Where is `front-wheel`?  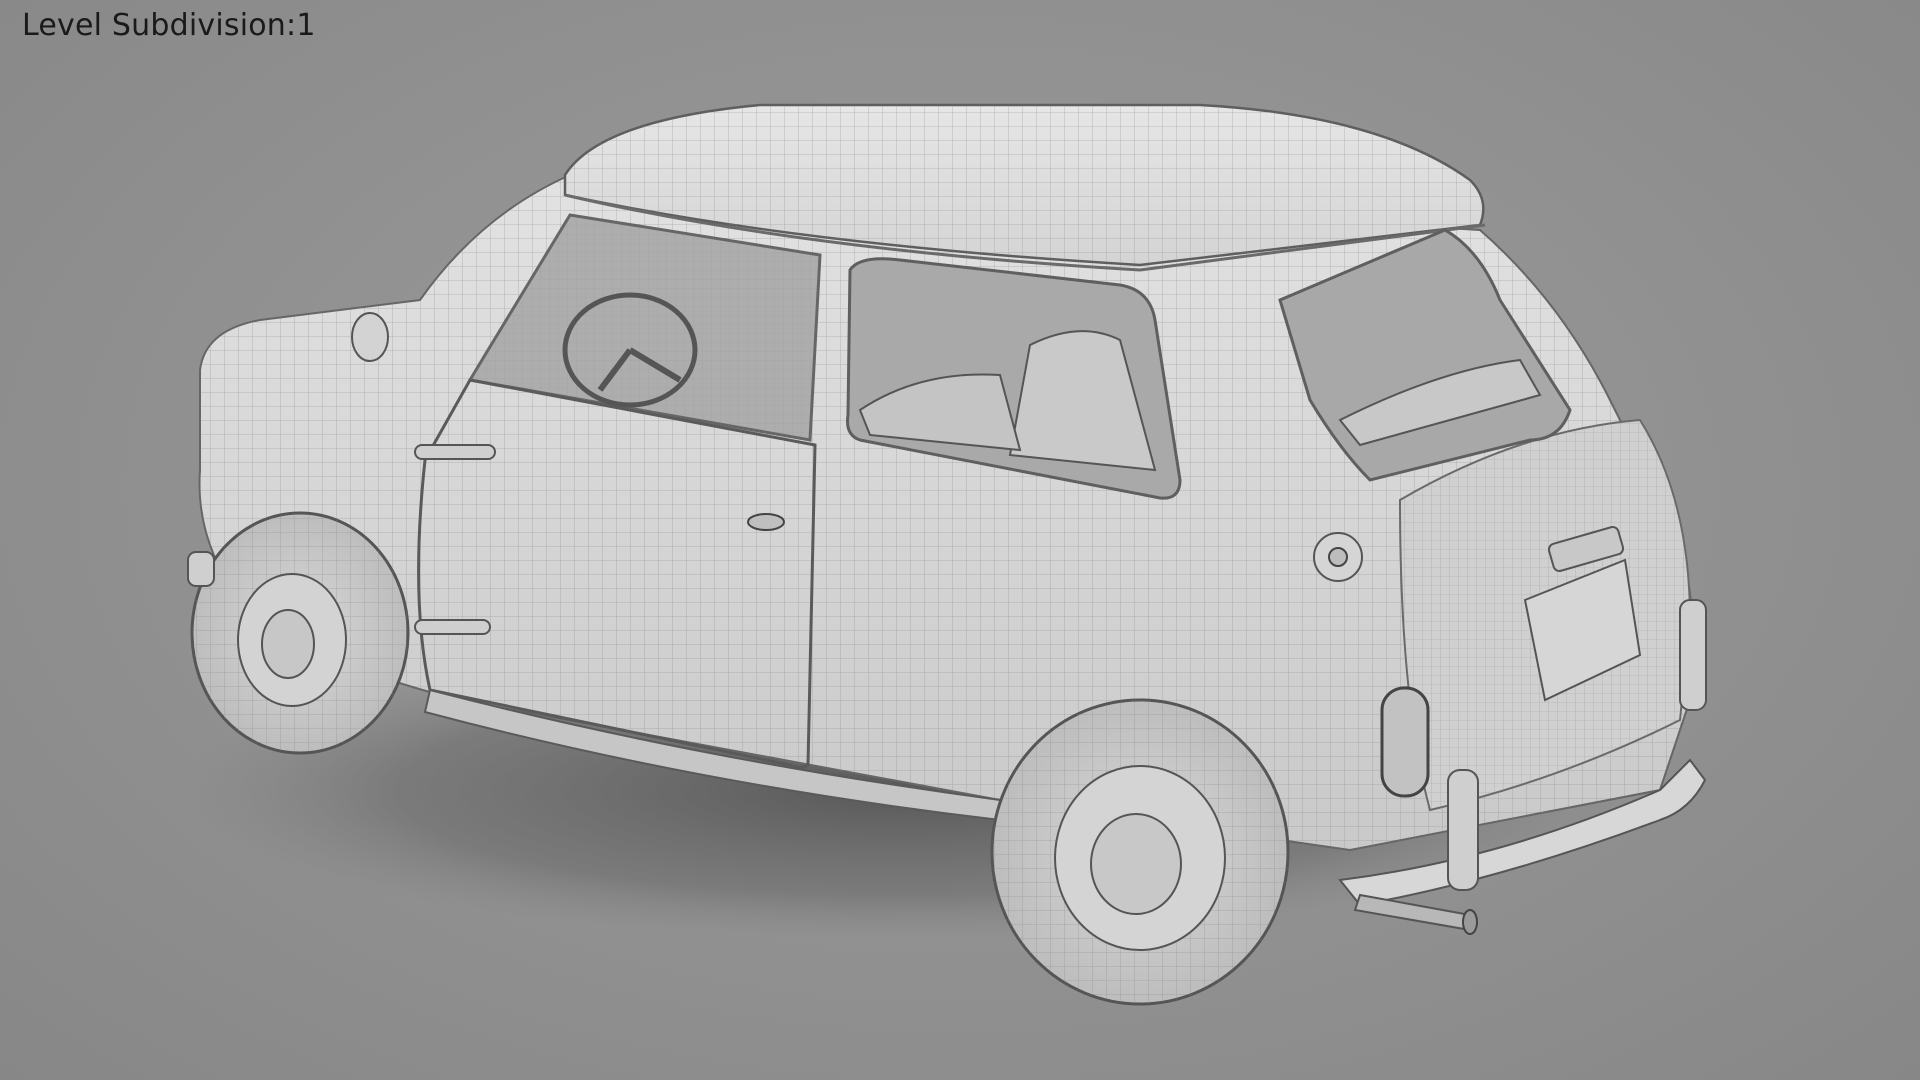 front-wheel is located at coordinates (300, 633).